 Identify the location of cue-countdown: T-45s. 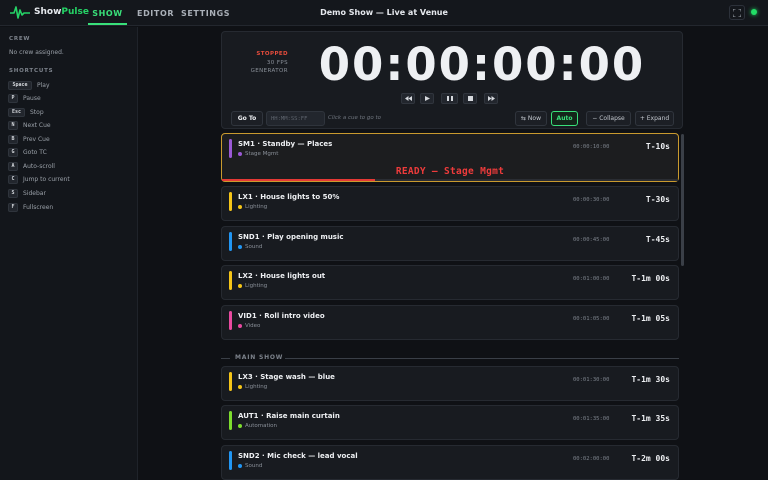
(657, 239).